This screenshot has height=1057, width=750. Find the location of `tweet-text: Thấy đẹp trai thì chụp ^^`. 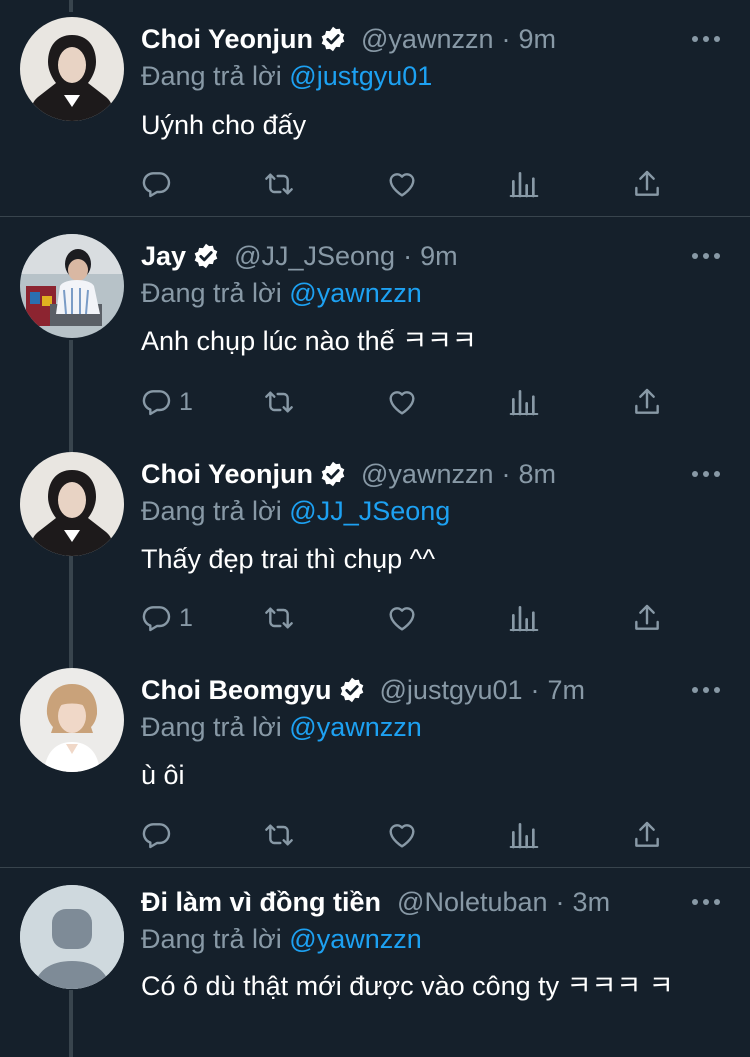

tweet-text: Thấy đẹp trai thì chụp ^^ is located at coordinates (288, 559).